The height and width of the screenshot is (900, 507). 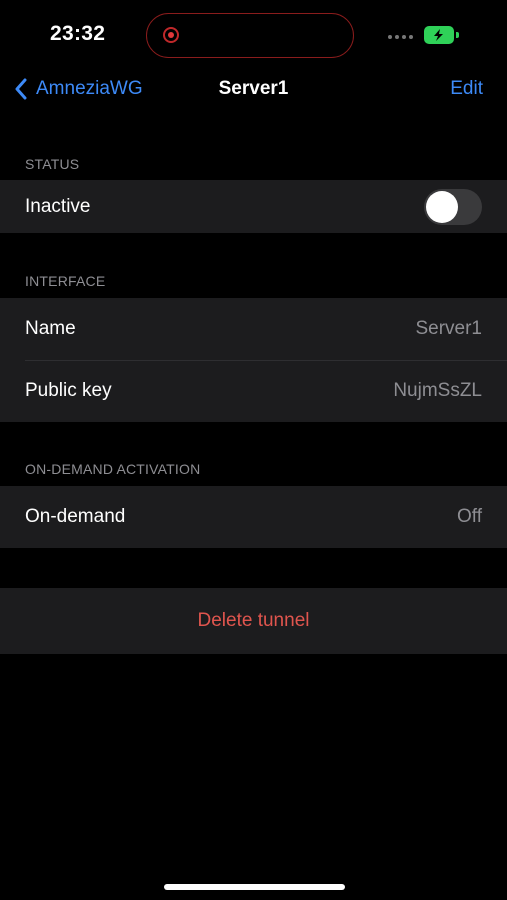 What do you see at coordinates (78, 33) in the screenshot?
I see `status-time: 23:32` at bounding box center [78, 33].